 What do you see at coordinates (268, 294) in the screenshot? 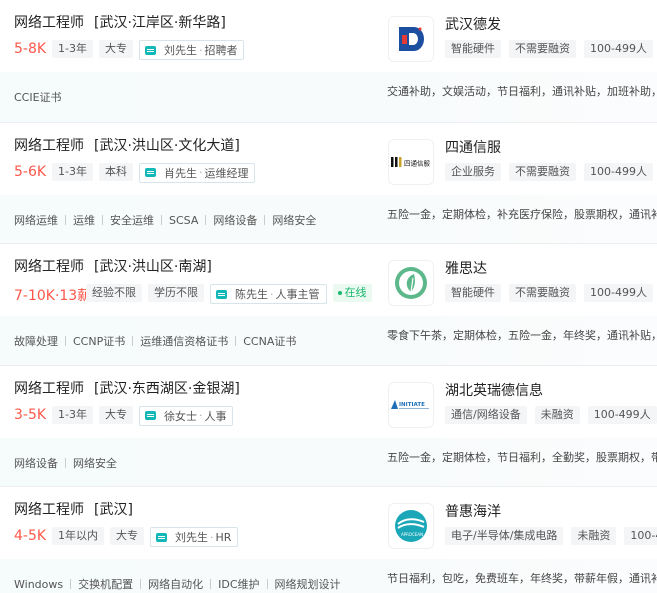
I see `recruiter-chat-button: 陈先生 · 人事主管` at bounding box center [268, 294].